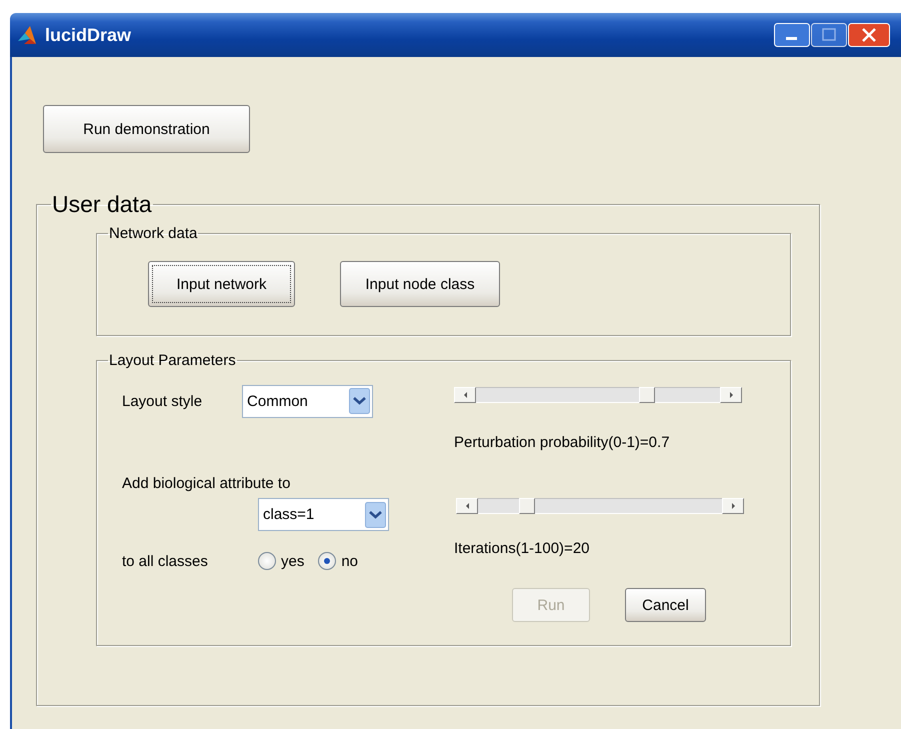 The height and width of the screenshot is (729, 901). Describe the element at coordinates (277, 401) in the screenshot. I see `dropdown-value: Common` at that location.